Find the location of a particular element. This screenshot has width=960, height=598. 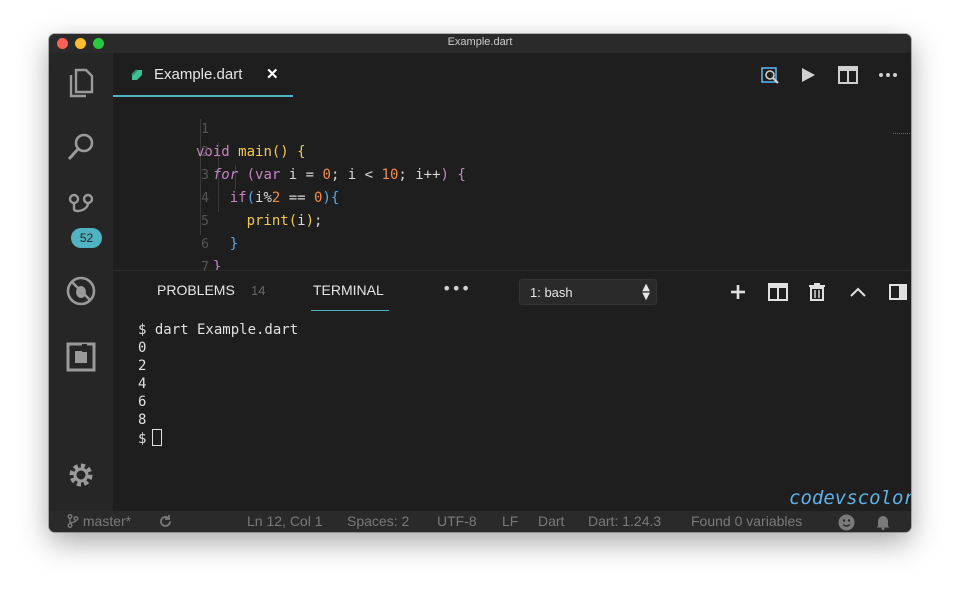

terminal-line: 0 is located at coordinates (142, 348).